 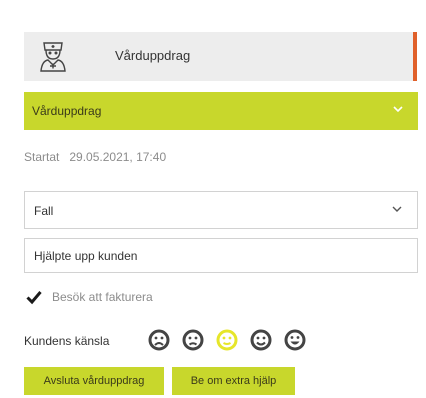 I want to click on task-type-selected: Vårduppdrag, so click(x=67, y=111).